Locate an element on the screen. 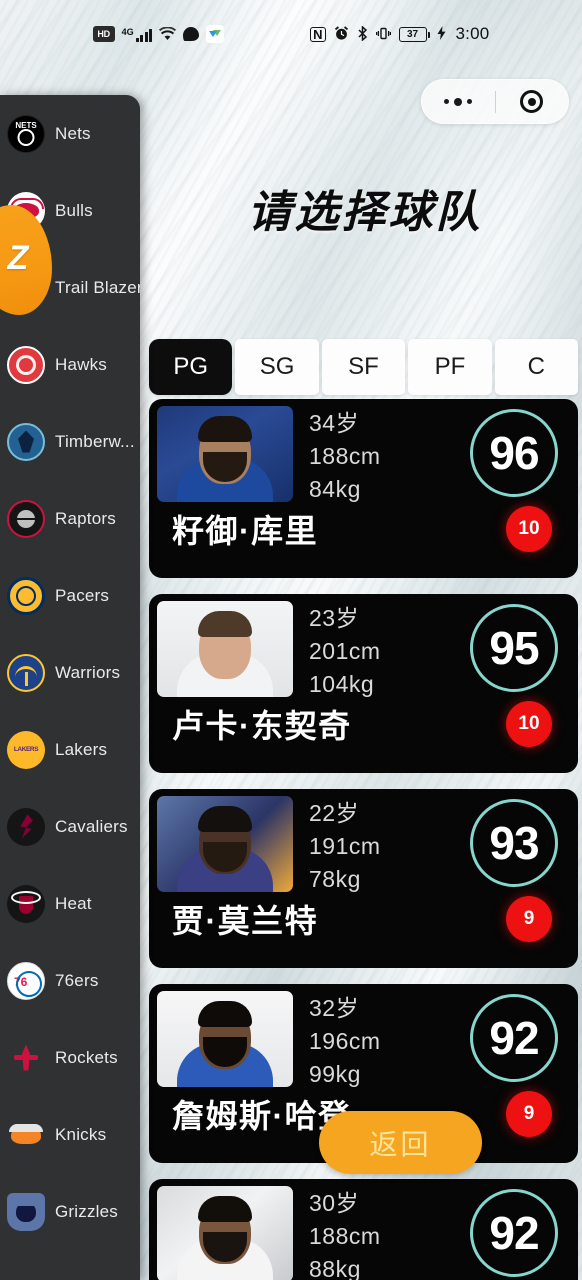 This screenshot has width=582, height=1280. sidebar-item-warriors: Warriors is located at coordinates (70, 672).